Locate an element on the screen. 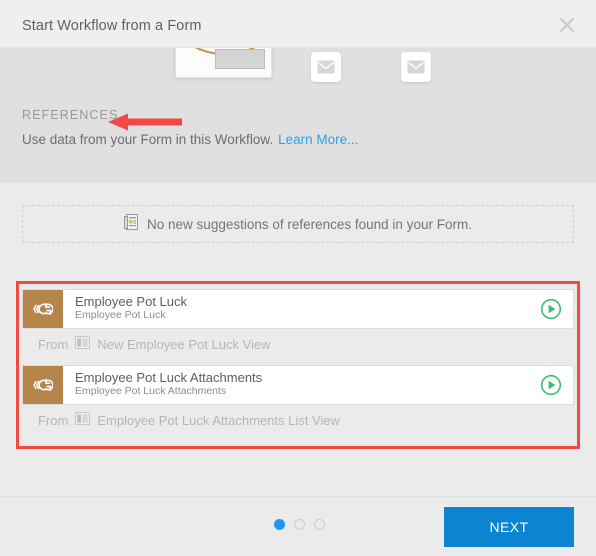  pagination-dots is located at coordinates (299, 524).